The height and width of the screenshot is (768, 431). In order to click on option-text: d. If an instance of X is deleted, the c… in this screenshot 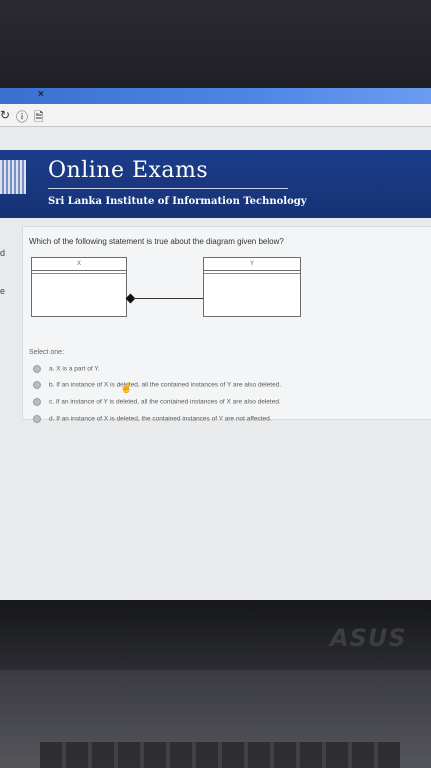, I will do `click(160, 419)`.